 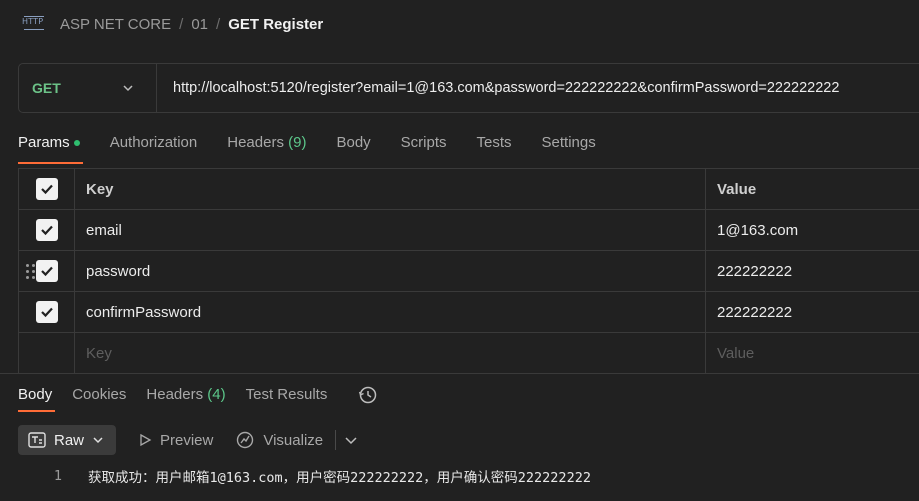 I want to click on table-row: email 1@163.com, so click(x=468, y=230).